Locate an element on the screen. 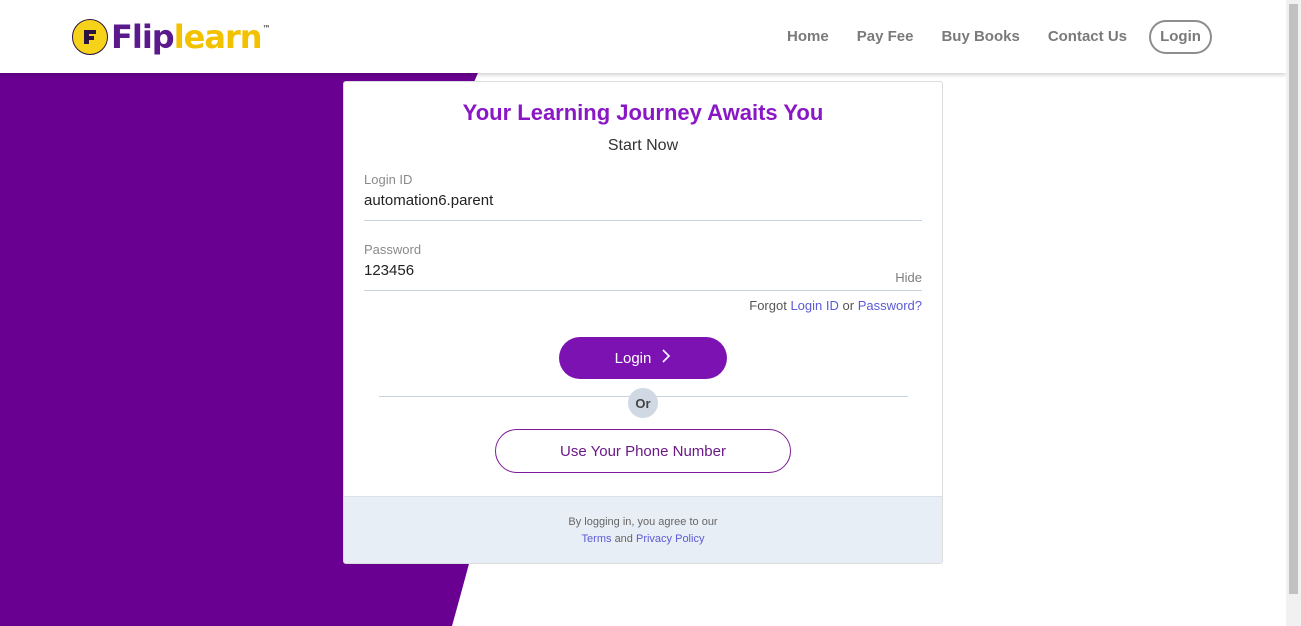  brand-logo: Fliplearn™ is located at coordinates (171, 37).